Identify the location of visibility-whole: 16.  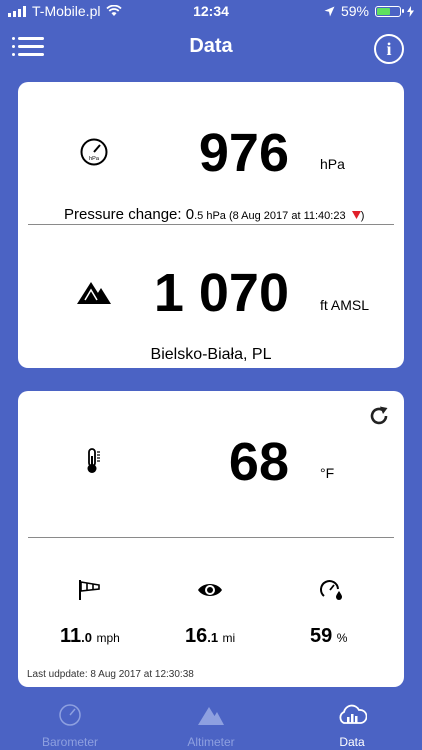
(196, 636).